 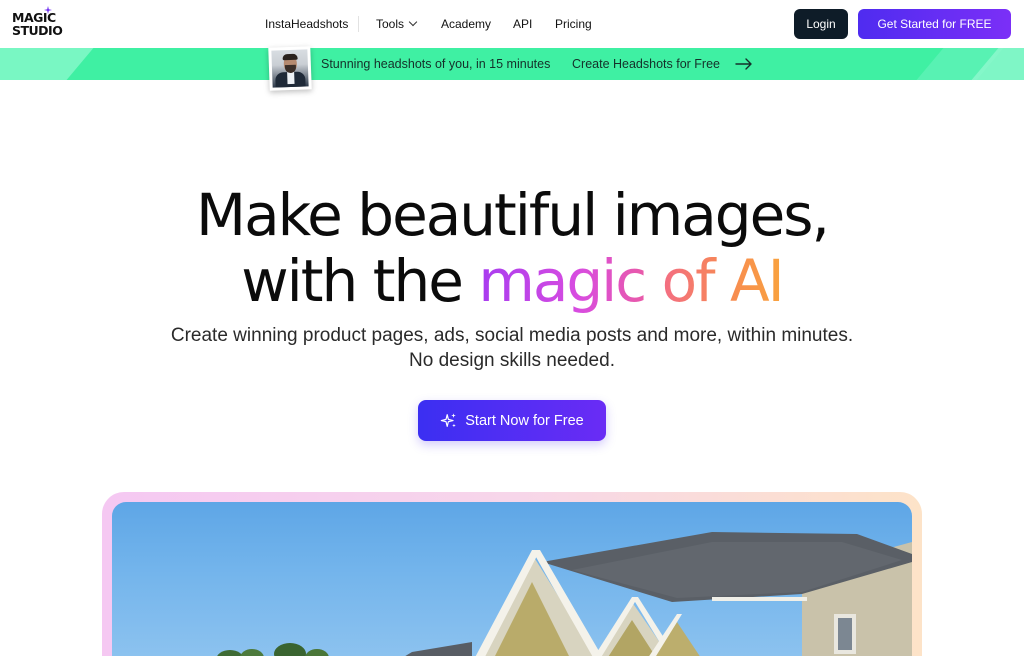 What do you see at coordinates (436, 64) in the screenshot?
I see `banner-text: Stunning headshots of you, in 15 minutes` at bounding box center [436, 64].